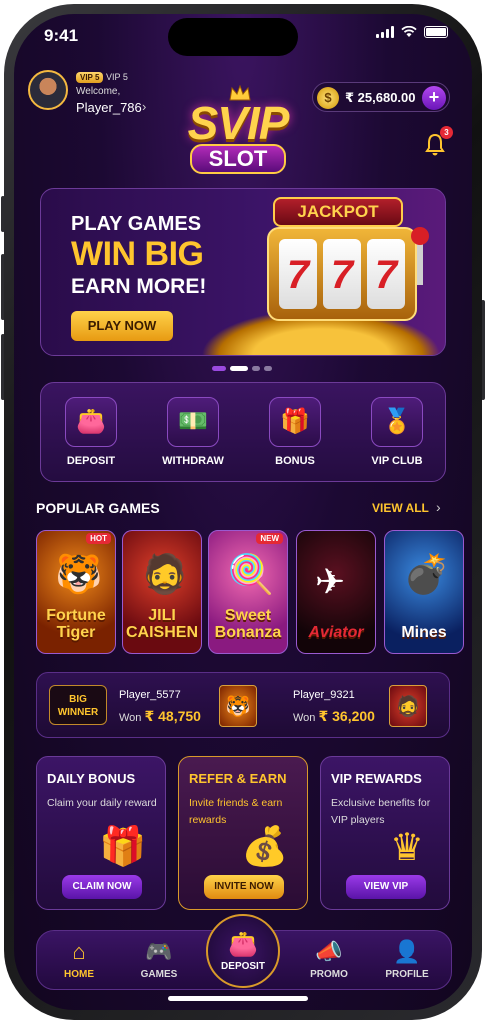  Describe the element at coordinates (407, 959) in the screenshot. I see `nav-profile: 👤 PROFILE` at that location.